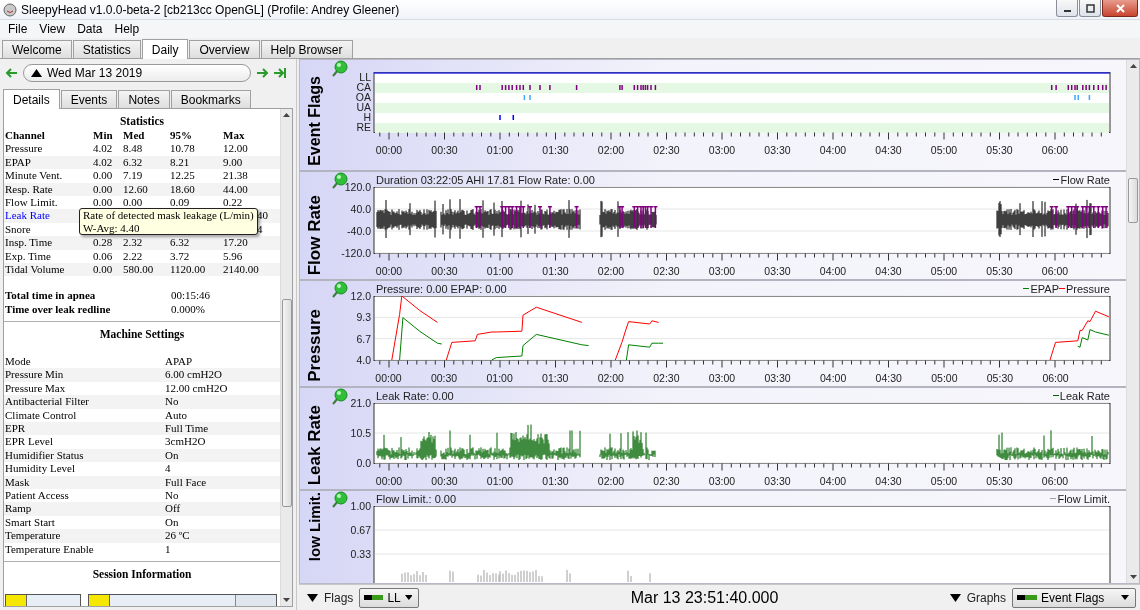  Describe the element at coordinates (103, 176) in the screenshot. I see `table-cell-text: 0.00` at that location.